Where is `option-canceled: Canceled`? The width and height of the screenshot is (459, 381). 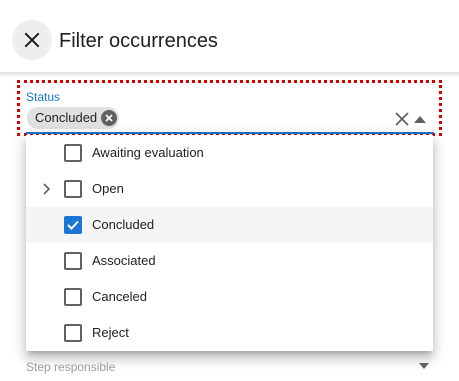
option-canceled: Canceled is located at coordinates (229, 297).